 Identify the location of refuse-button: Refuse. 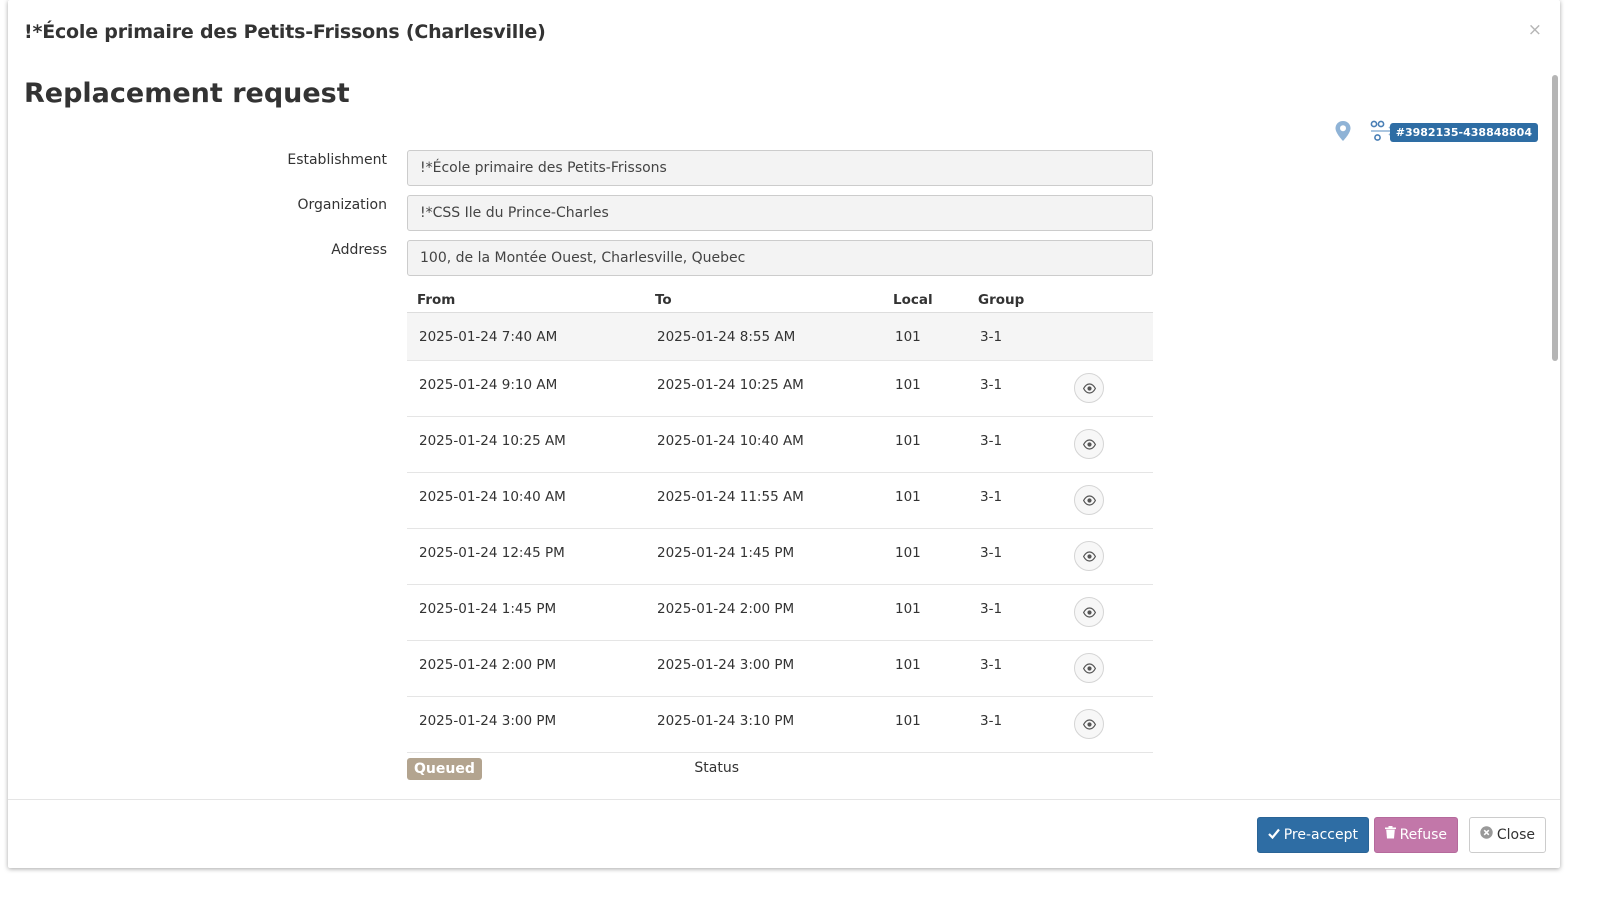
(1415, 835).